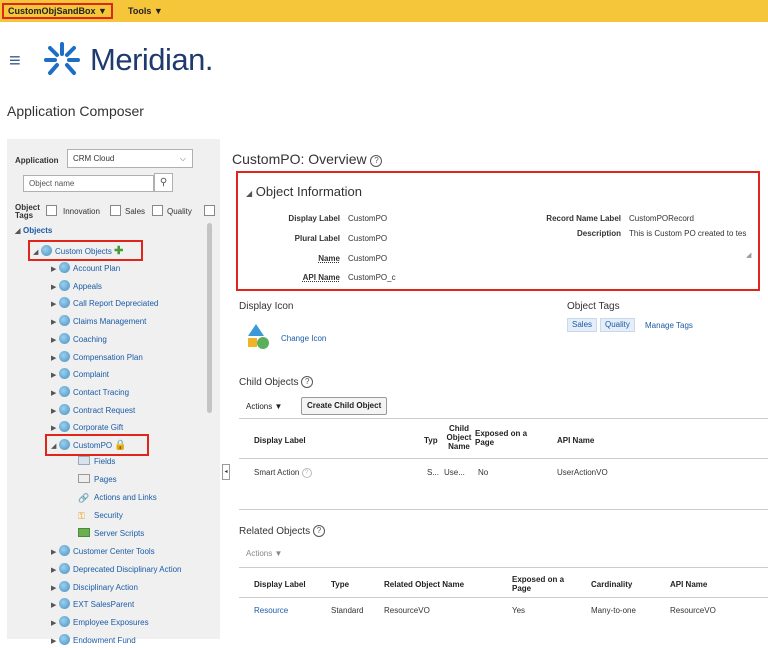  What do you see at coordinates (347, 610) in the screenshot?
I see `related-row-type: Standard` at bounding box center [347, 610].